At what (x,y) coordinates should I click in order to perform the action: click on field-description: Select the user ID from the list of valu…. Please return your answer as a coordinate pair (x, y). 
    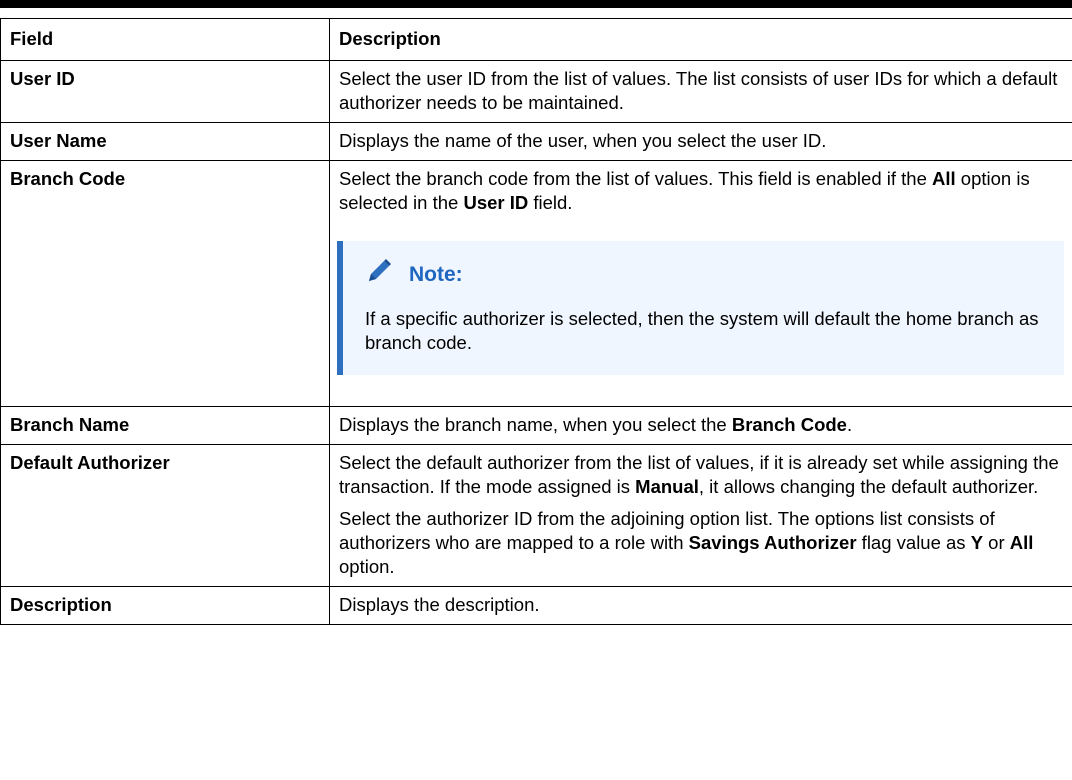
    Looking at the image, I should click on (700, 91).